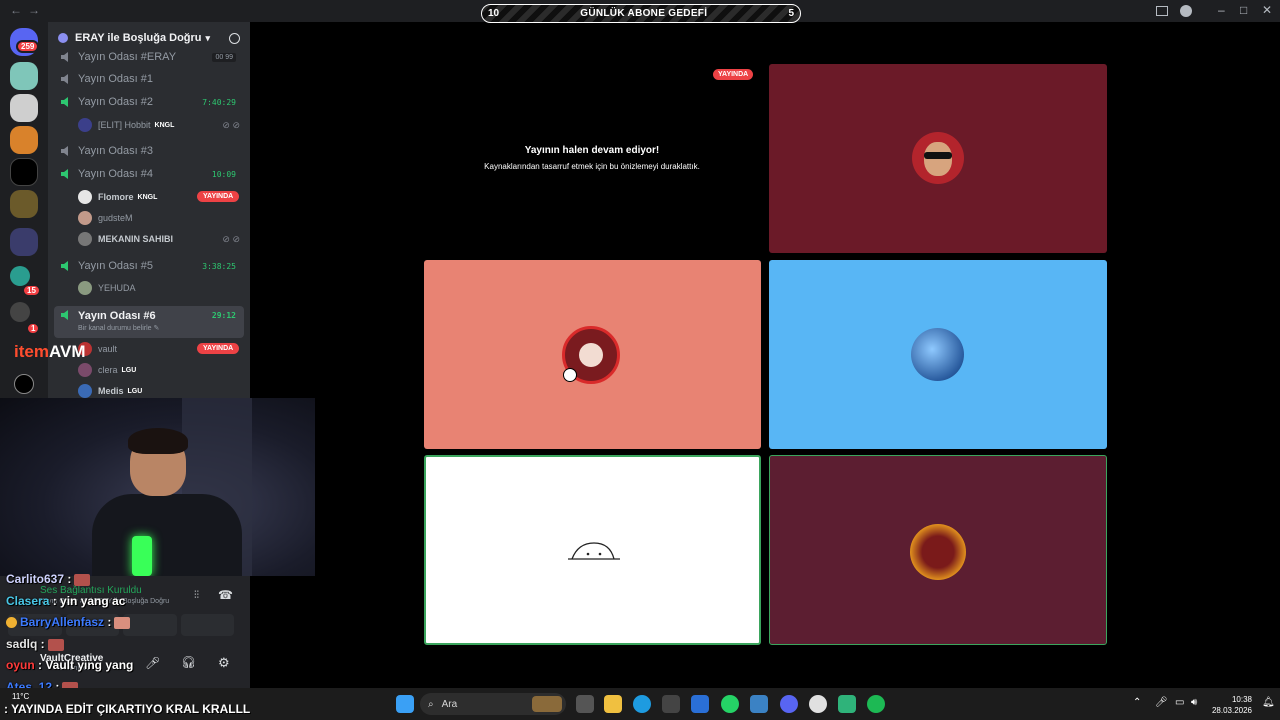 The width and height of the screenshot is (1280, 720). I want to click on channel-yayin-4: Yayın Odası #4 10:09, so click(149, 174).